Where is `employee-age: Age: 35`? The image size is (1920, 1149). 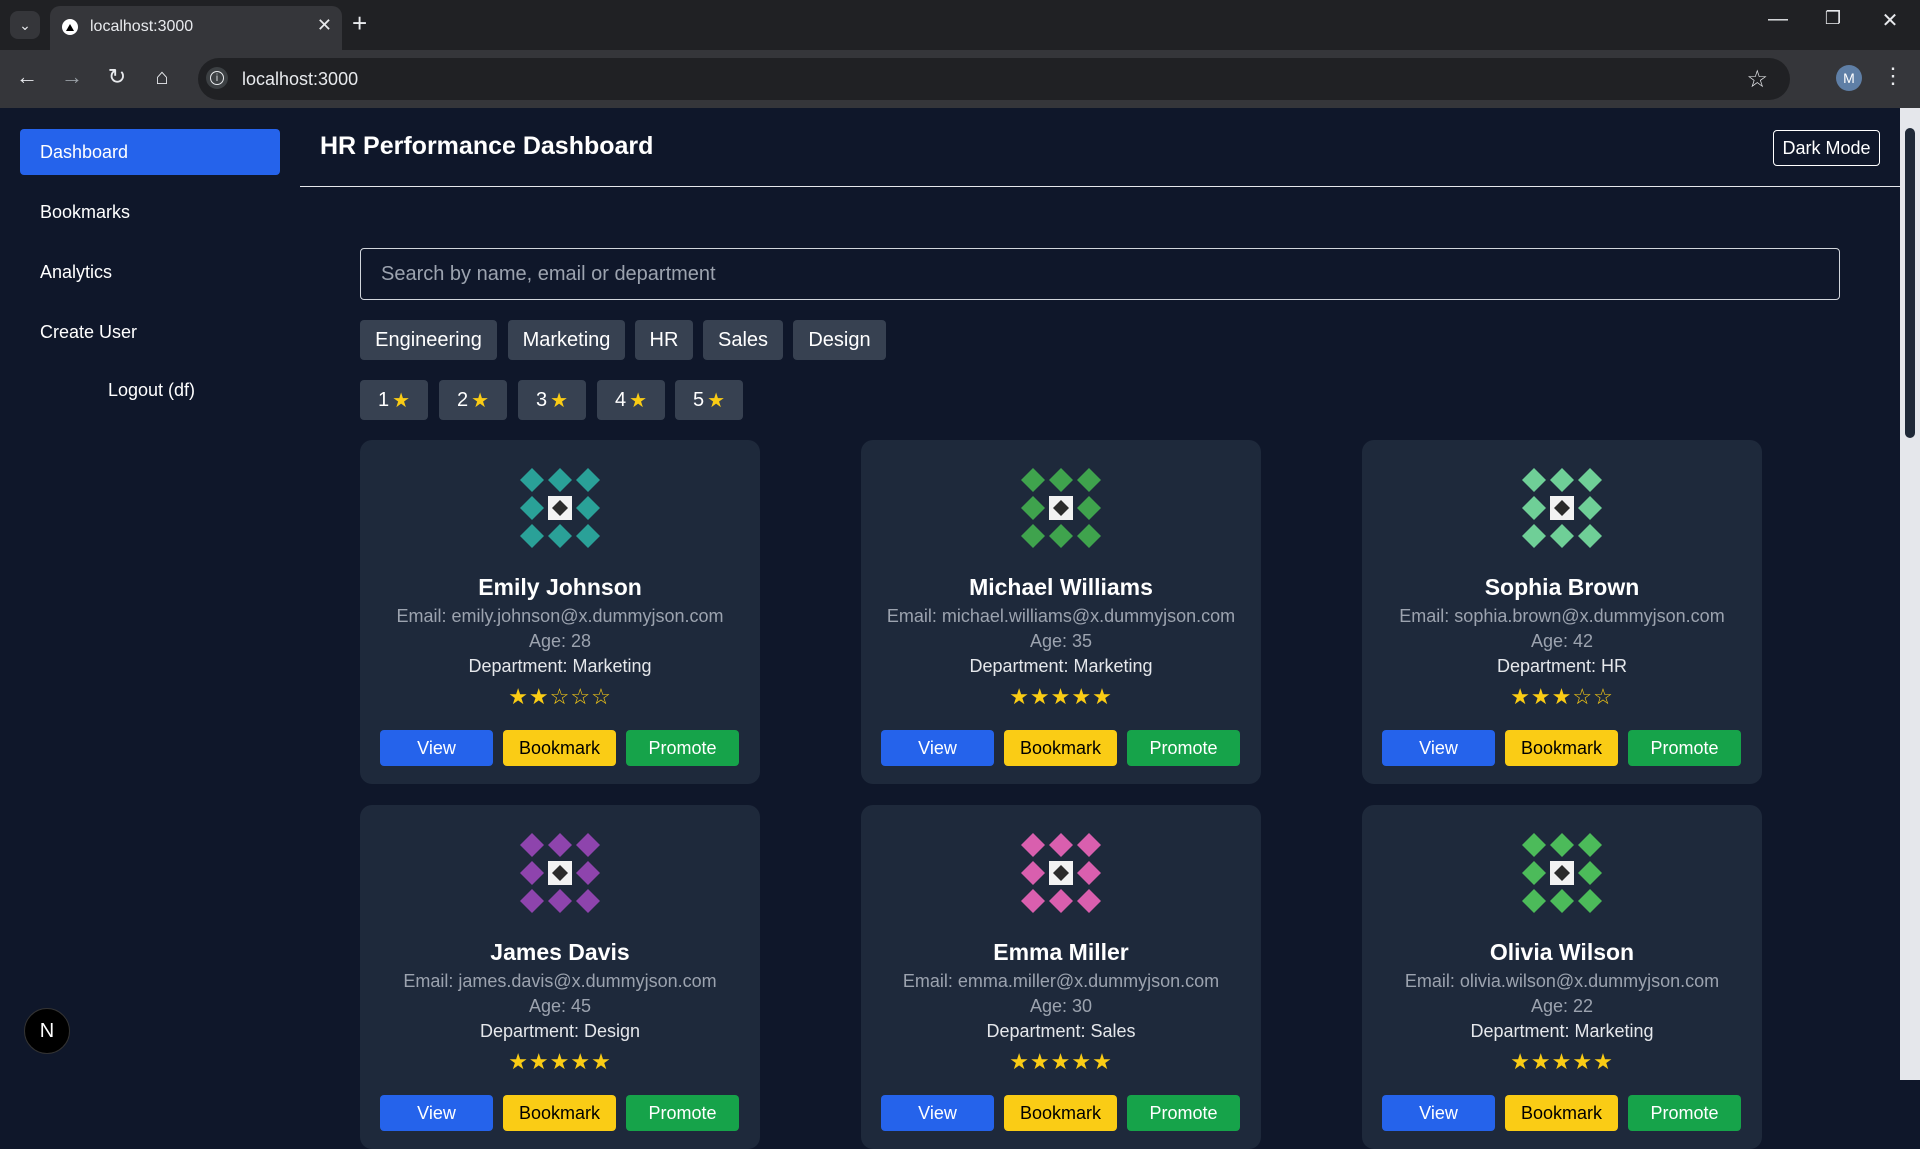 employee-age: Age: 35 is located at coordinates (1061, 641).